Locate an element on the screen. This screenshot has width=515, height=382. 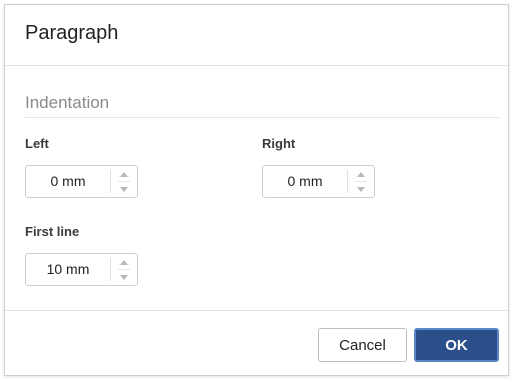
indentation-heading: Indentation is located at coordinates (67, 102).